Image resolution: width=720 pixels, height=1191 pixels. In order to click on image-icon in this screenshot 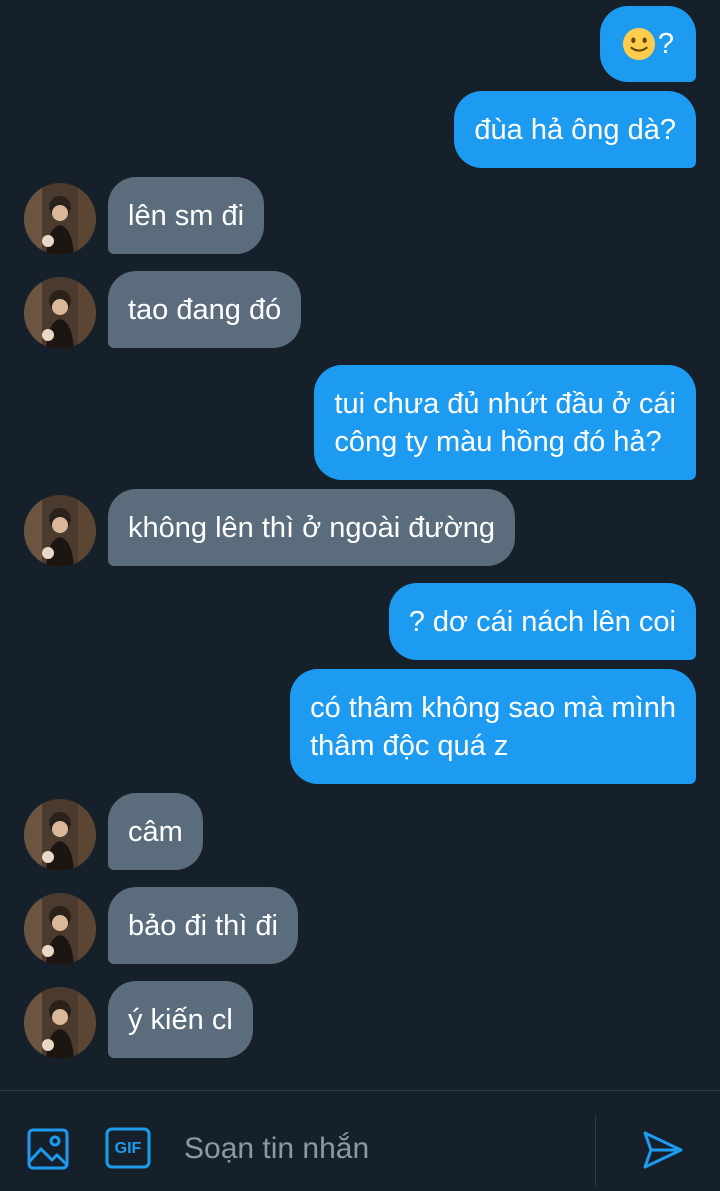, I will do `click(48, 1149)`.